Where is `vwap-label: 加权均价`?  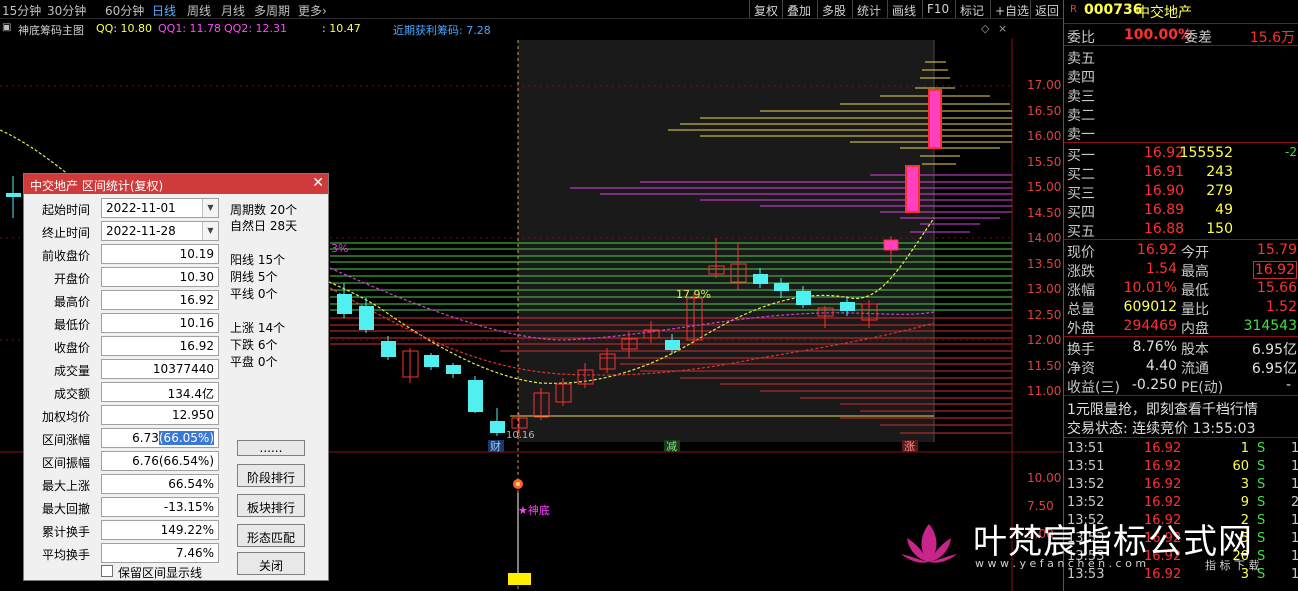 vwap-label: 加权均价 is located at coordinates (65, 417).